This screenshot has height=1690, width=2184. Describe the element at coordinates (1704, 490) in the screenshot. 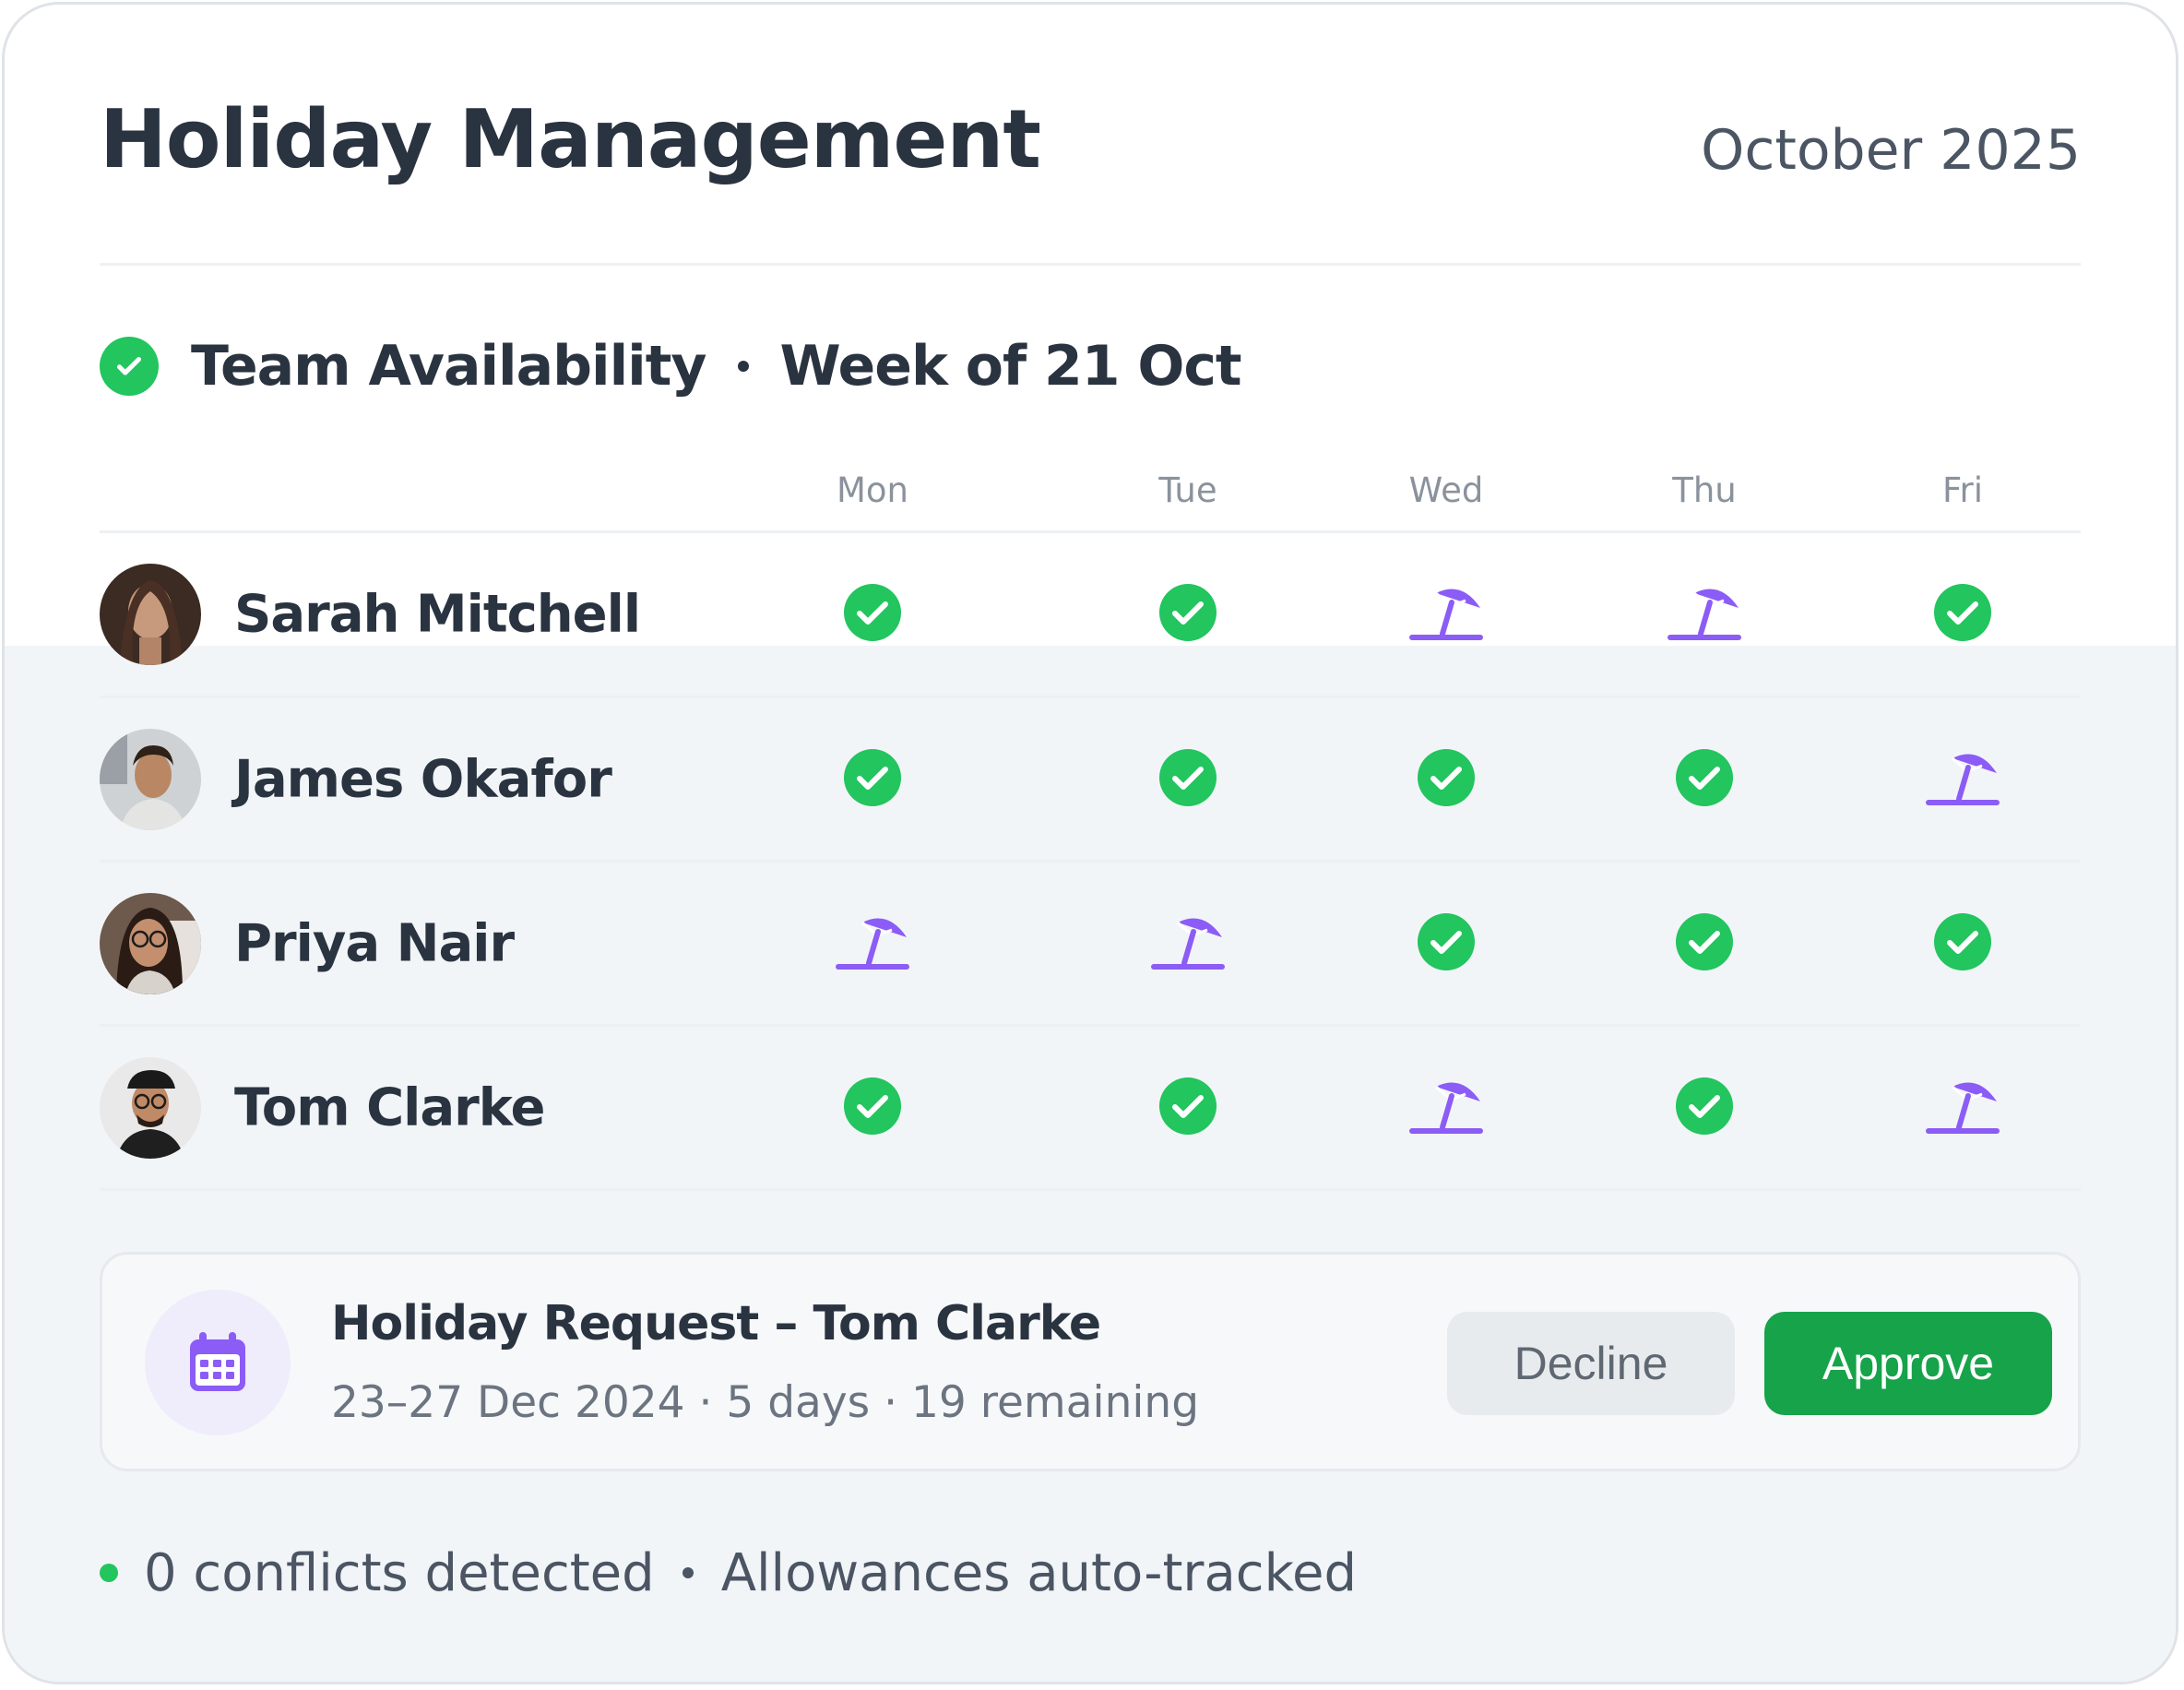

I see `day-header-thu: Thu` at that location.